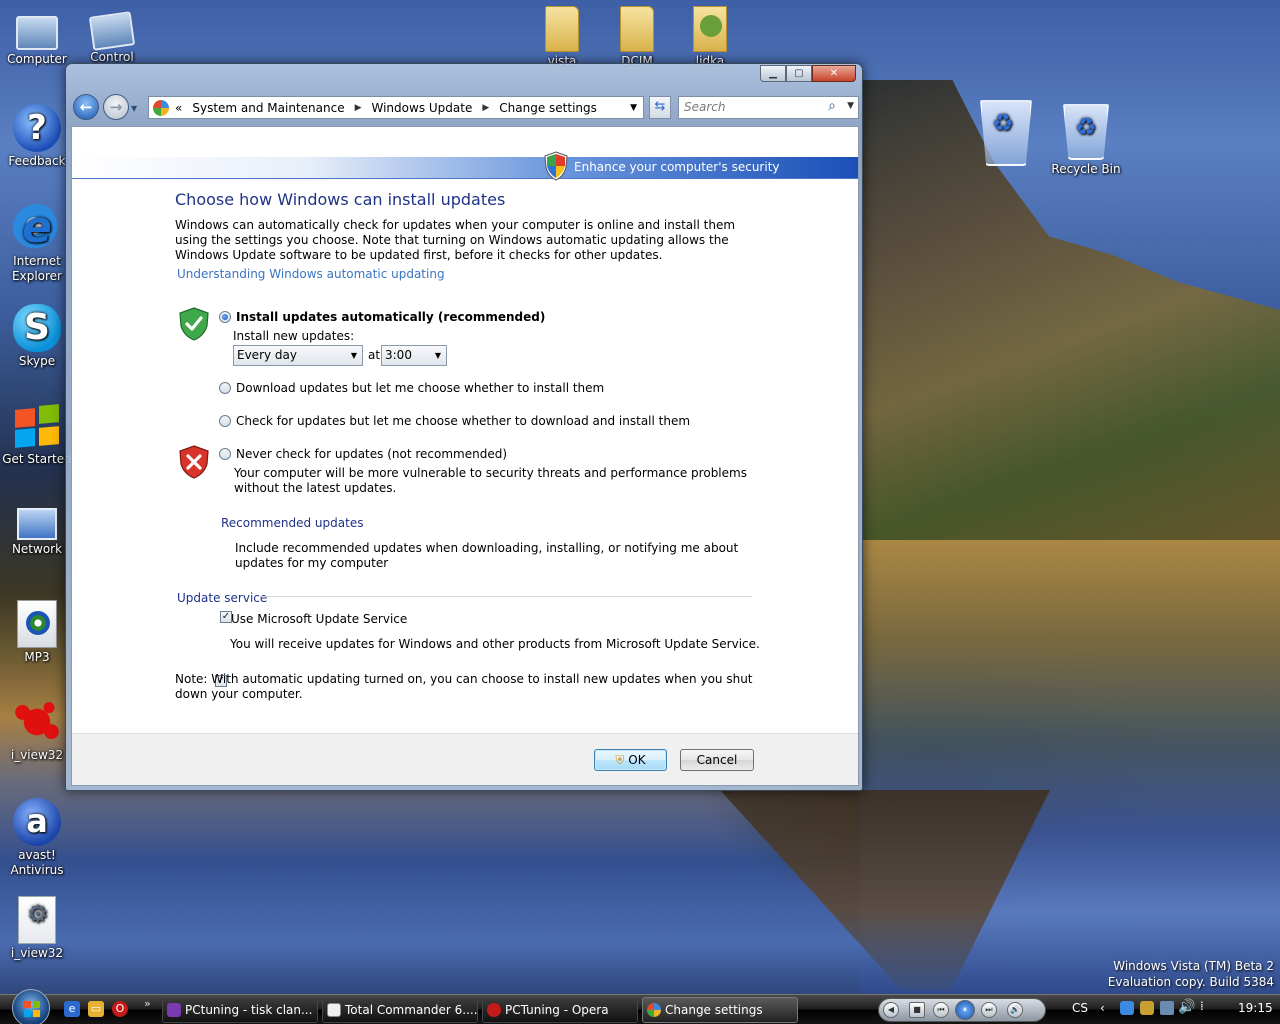  I want to click on recent-pages-dropdown: ▼, so click(134, 108).